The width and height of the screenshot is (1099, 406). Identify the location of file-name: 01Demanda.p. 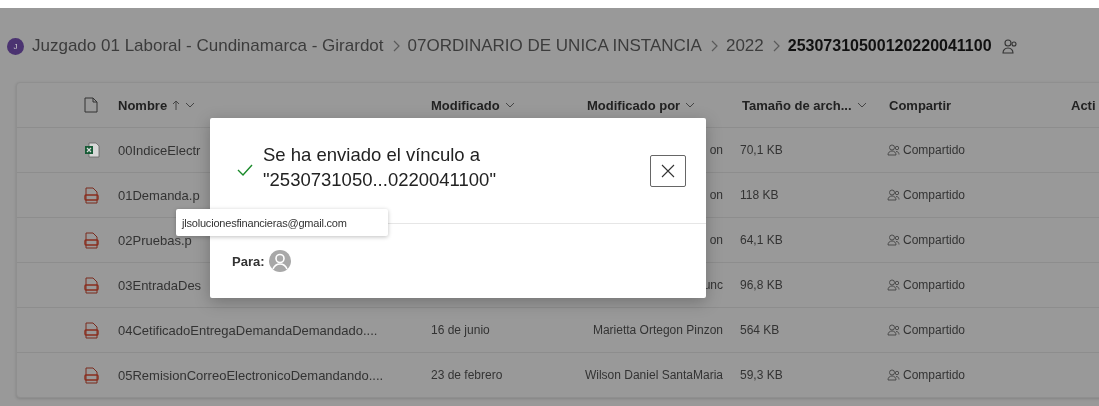
(159, 195).